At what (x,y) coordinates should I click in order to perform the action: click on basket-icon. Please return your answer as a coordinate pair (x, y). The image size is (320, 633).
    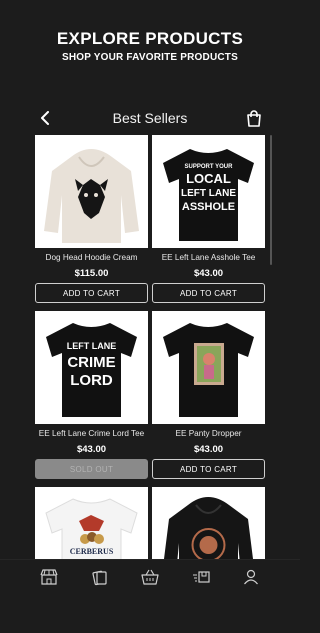
    Looking at the image, I should click on (150, 577).